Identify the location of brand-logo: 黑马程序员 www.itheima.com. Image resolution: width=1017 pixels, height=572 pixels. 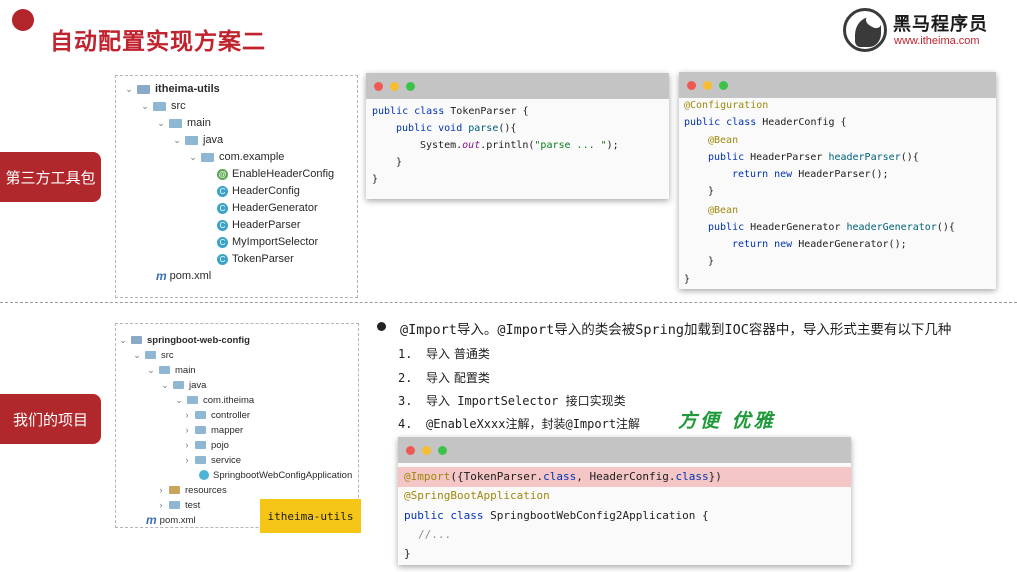
(928, 30).